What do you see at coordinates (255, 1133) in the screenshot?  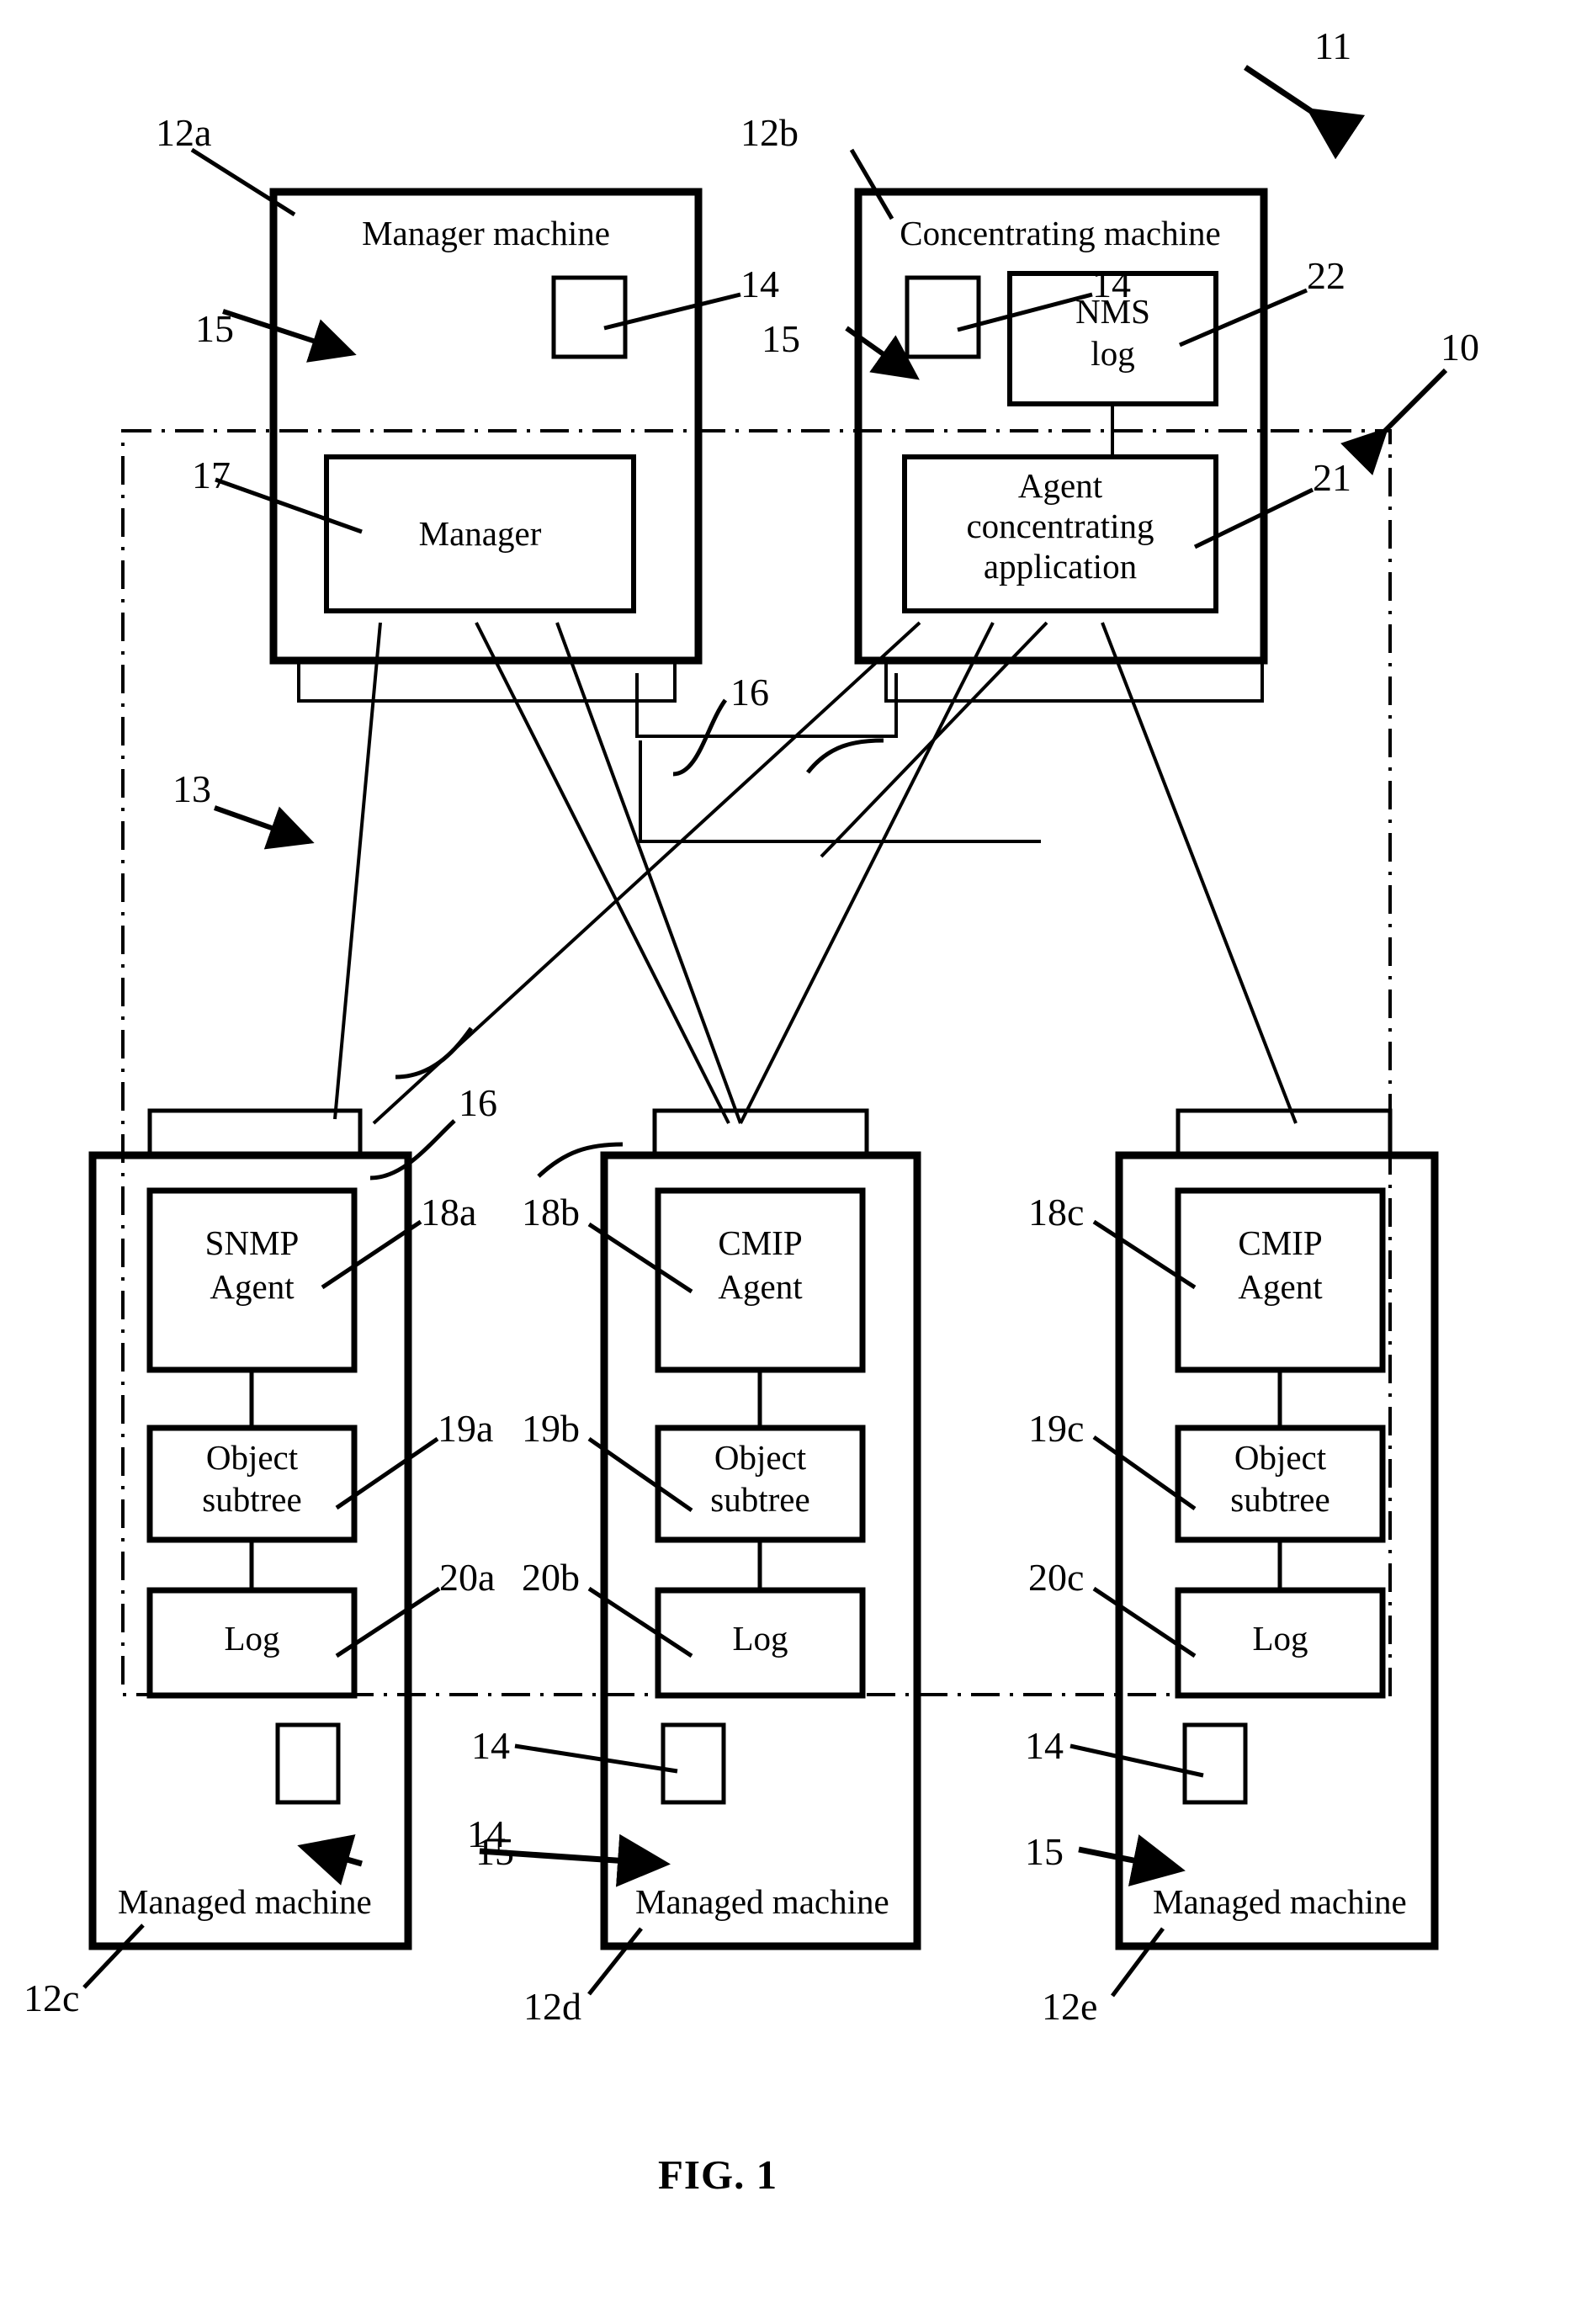 I see `managed-machine-12c-network-stub` at bounding box center [255, 1133].